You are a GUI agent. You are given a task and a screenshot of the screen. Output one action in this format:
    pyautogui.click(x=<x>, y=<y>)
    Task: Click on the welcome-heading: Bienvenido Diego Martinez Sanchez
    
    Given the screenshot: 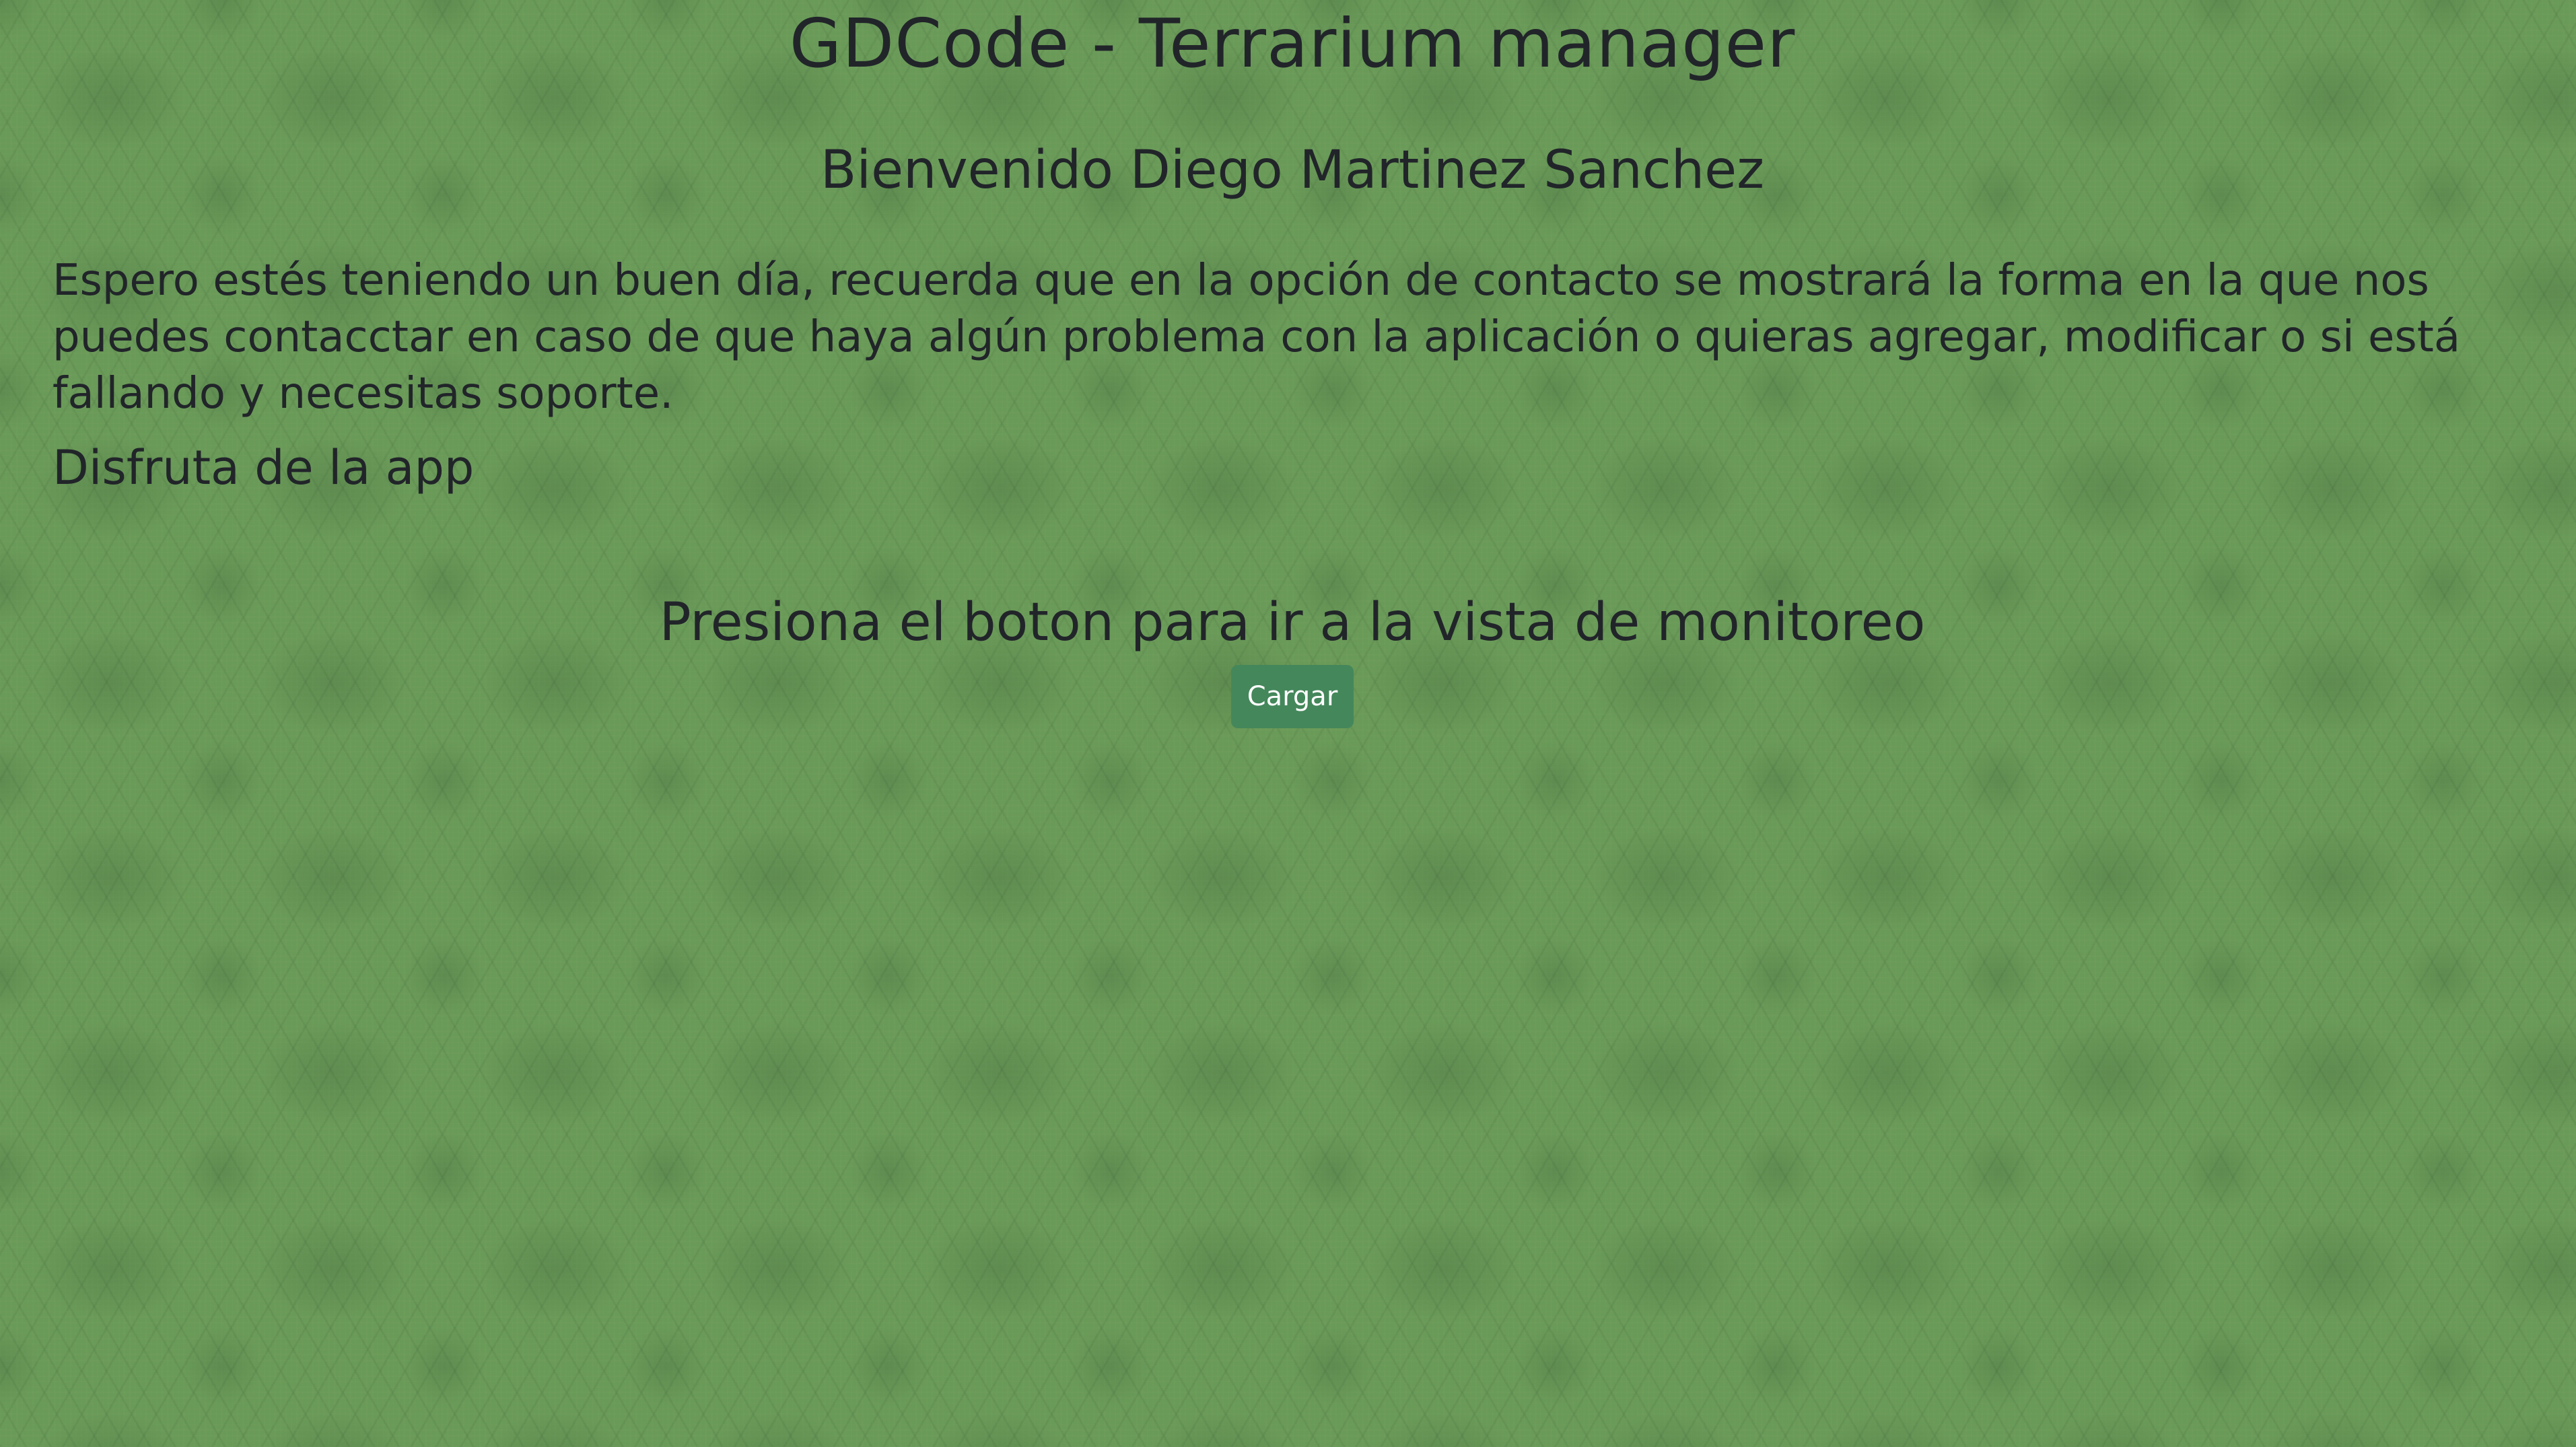 What is the action you would take?
    pyautogui.click(x=1292, y=171)
    